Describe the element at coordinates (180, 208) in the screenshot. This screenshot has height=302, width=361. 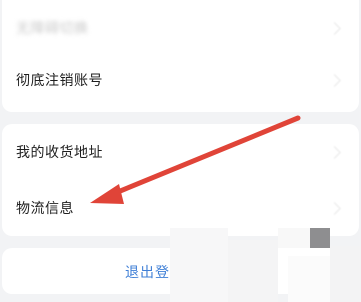
I see `settings-item-logistics-info: 物流信息` at that location.